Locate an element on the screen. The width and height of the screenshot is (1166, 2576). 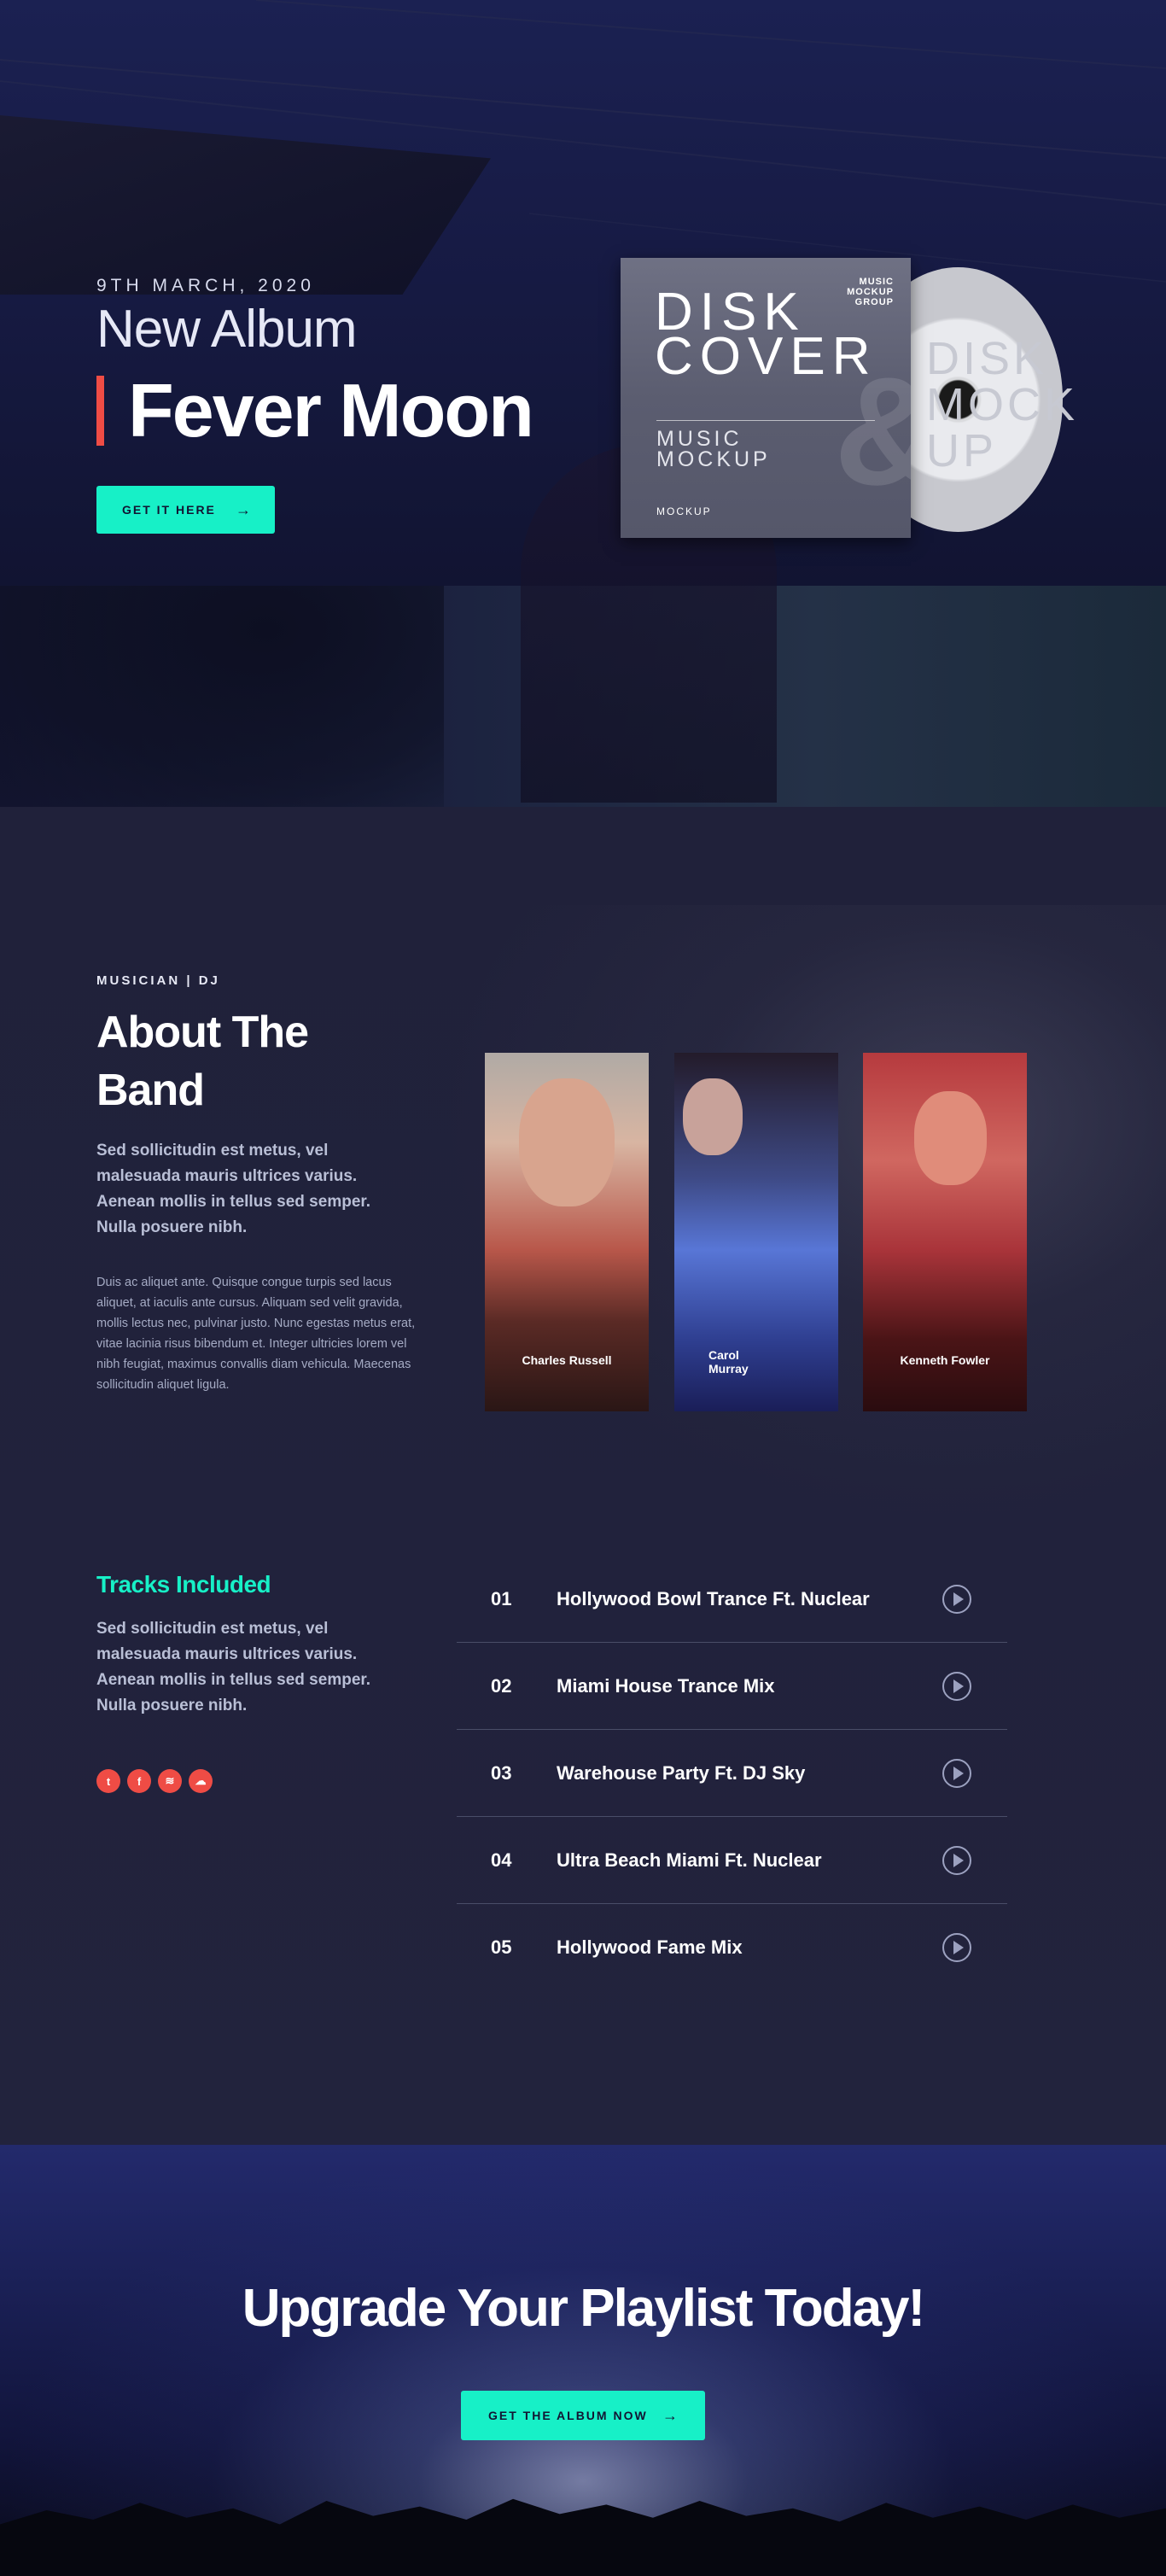
track-number: 02 is located at coordinates (501, 1685).